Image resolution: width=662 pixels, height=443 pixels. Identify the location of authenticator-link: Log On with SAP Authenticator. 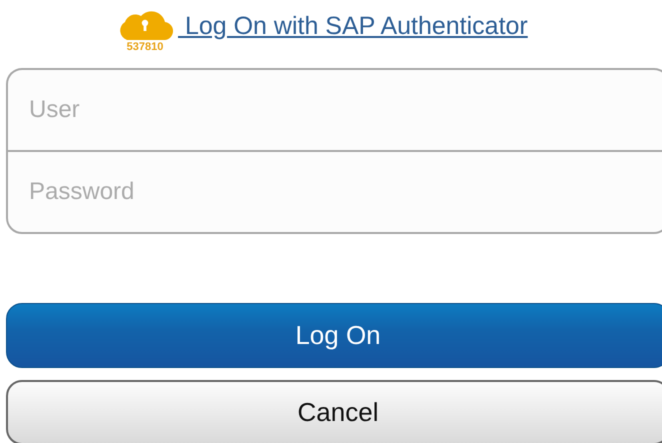
(353, 26).